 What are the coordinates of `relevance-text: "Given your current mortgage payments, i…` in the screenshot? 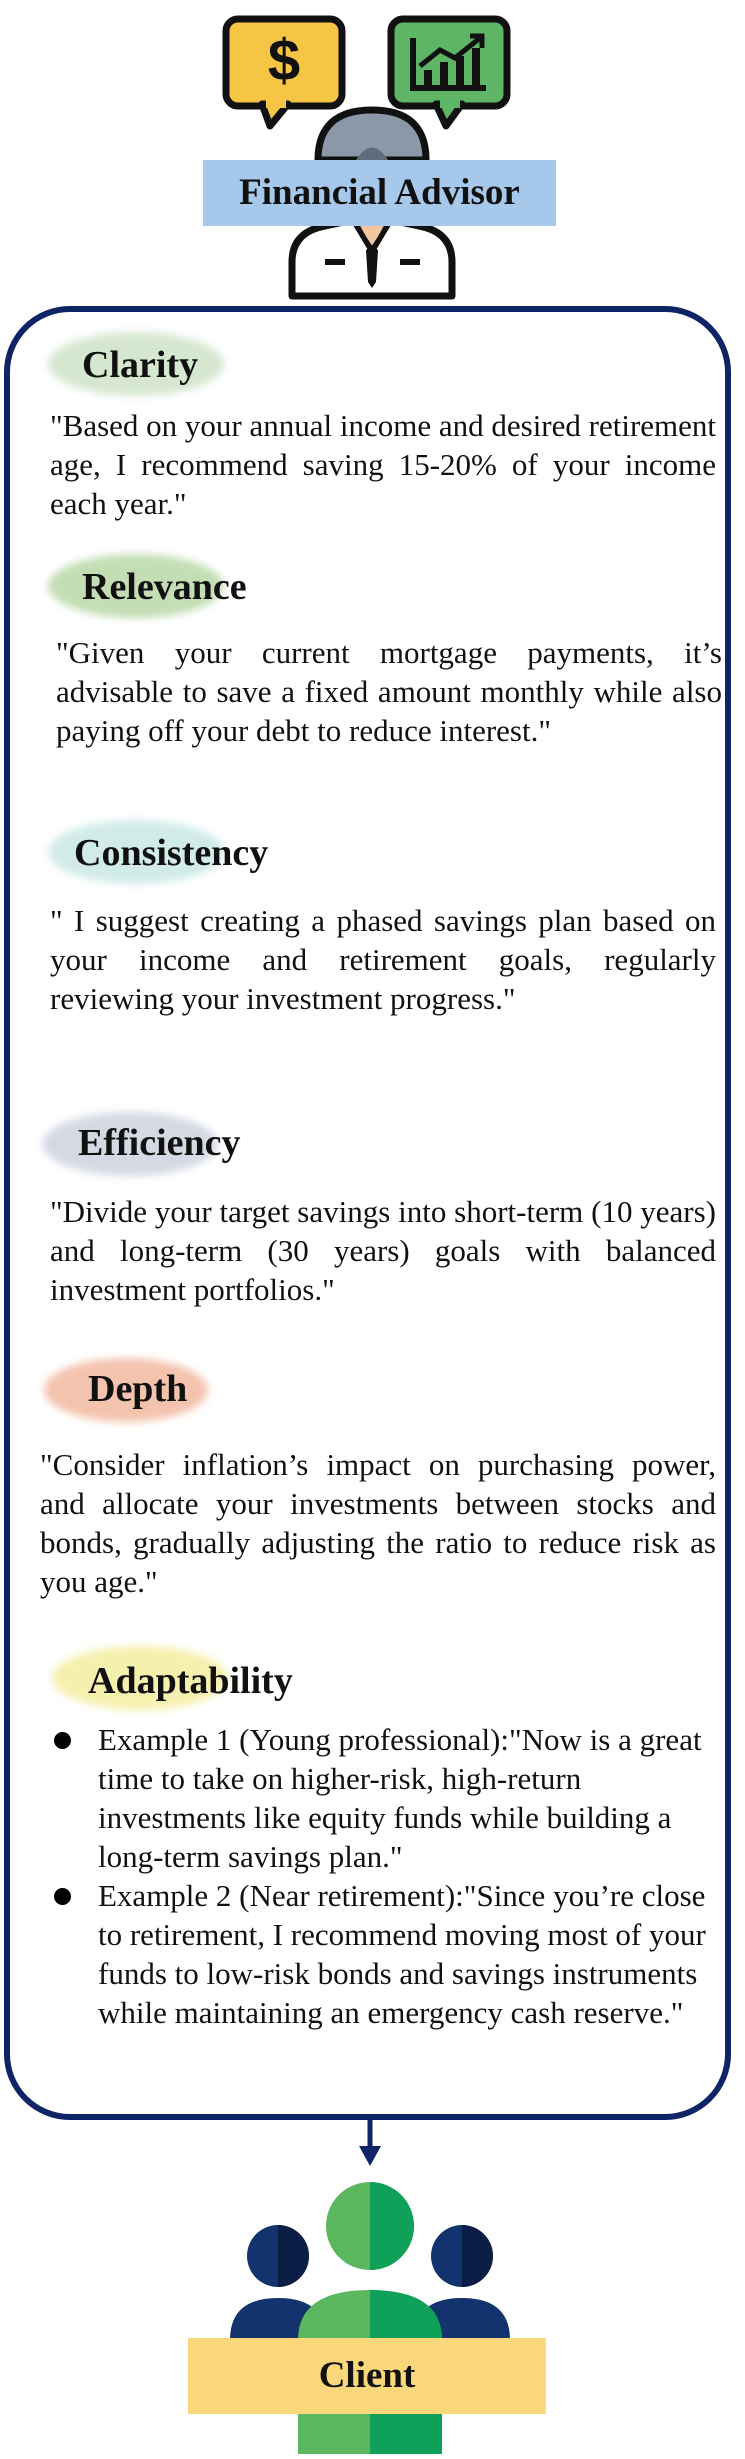 It's located at (389, 691).